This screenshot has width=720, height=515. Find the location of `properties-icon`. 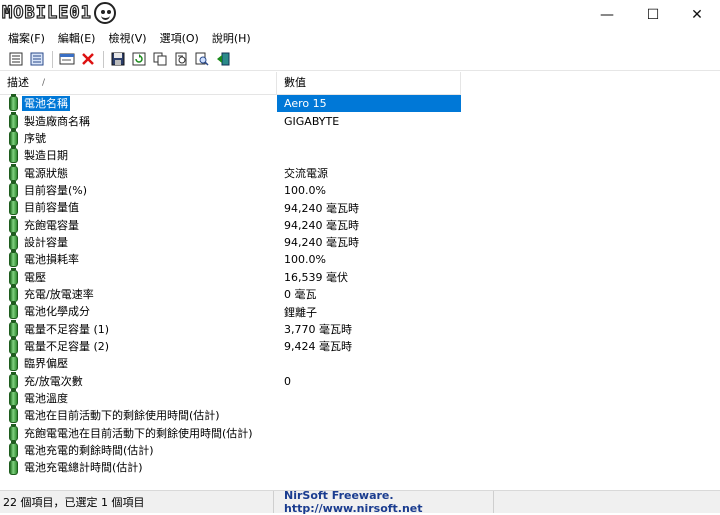

properties-icon is located at coordinates (67, 59).